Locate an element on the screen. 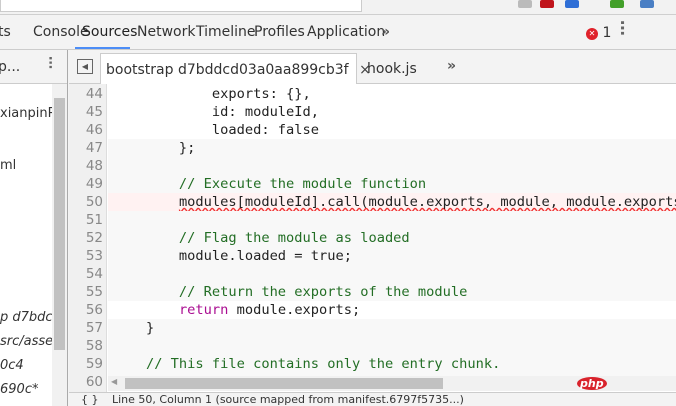 The width and height of the screenshot is (676, 406). error-count: 1 is located at coordinates (607, 33).